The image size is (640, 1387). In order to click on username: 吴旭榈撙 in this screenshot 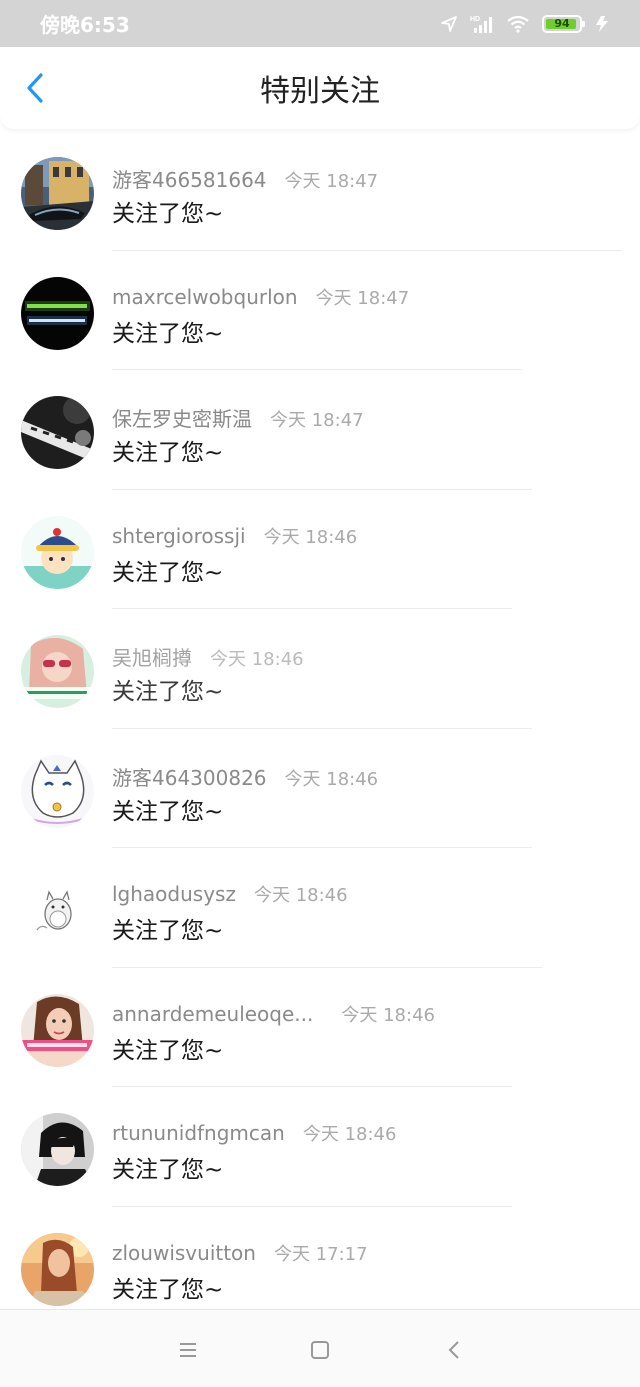, I will do `click(152, 656)`.